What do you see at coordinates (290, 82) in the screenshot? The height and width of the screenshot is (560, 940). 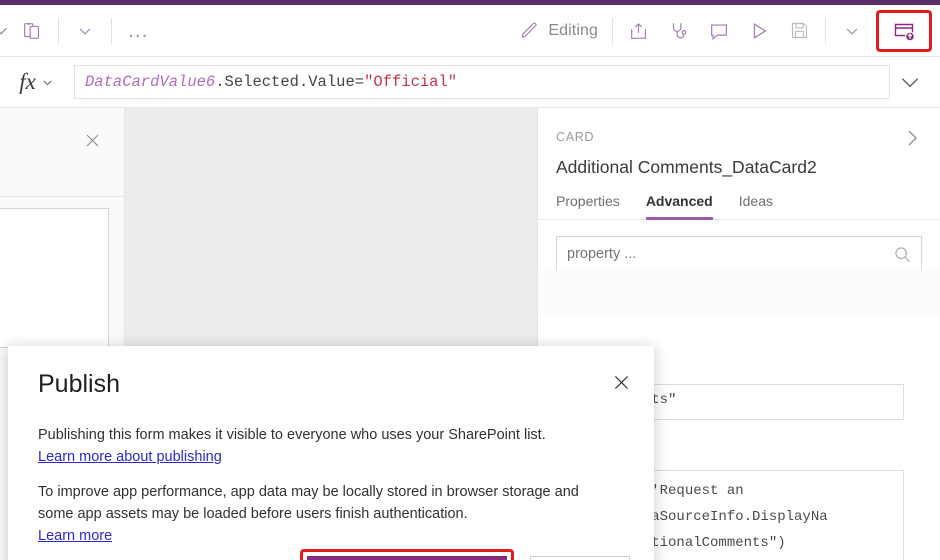 I see `formula-token-property: .Selected.Value=` at bounding box center [290, 82].